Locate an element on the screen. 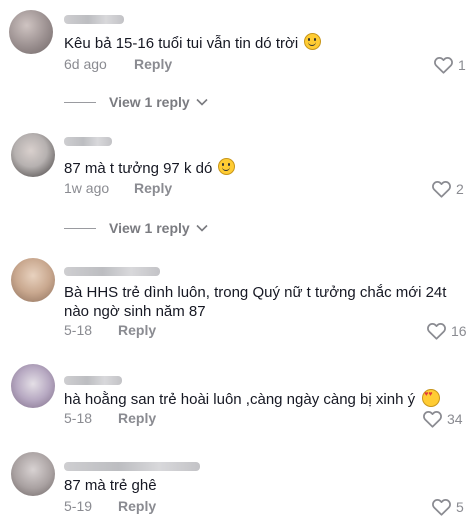 The height and width of the screenshot is (531, 475). like-button: 1 is located at coordinates (449, 64).